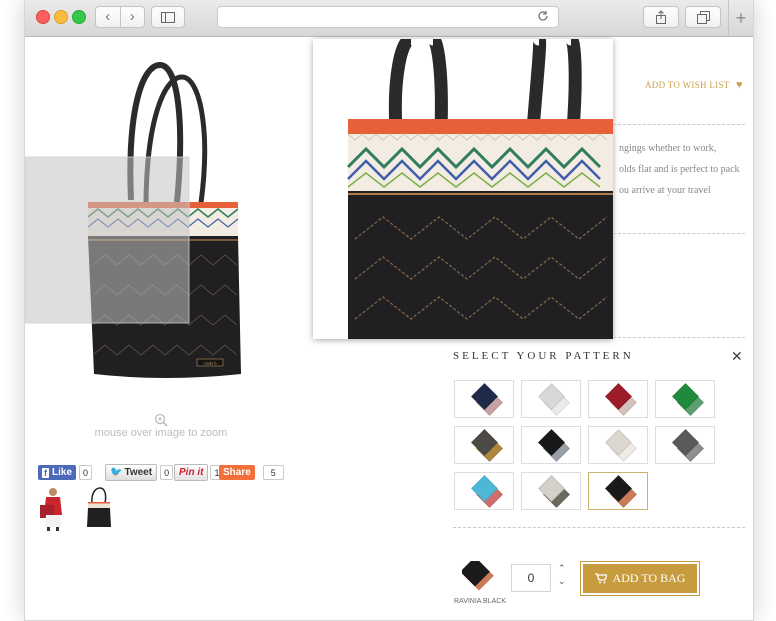  What do you see at coordinates (61, 17) in the screenshot?
I see `minimize-window-button` at bounding box center [61, 17].